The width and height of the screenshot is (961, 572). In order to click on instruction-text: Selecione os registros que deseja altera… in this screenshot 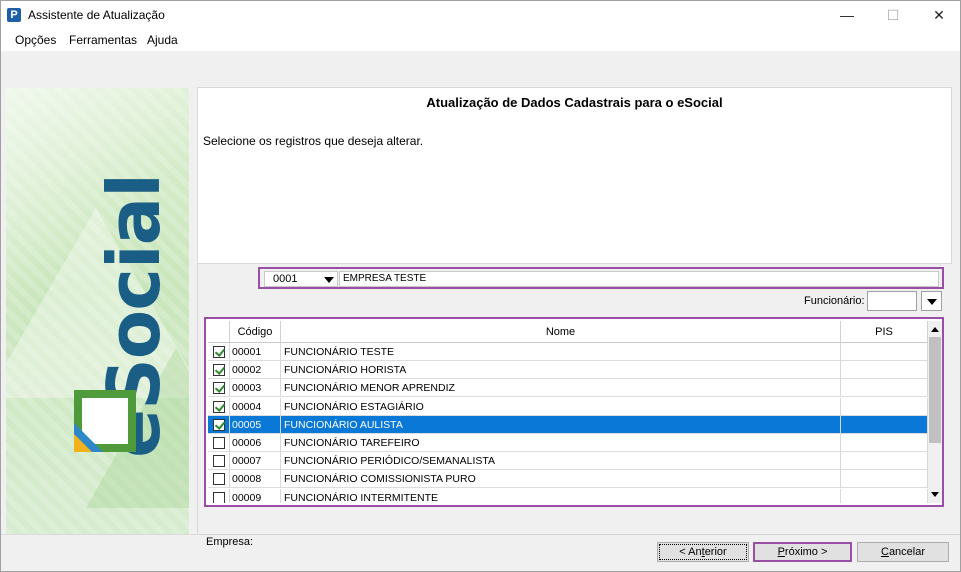, I will do `click(313, 141)`.